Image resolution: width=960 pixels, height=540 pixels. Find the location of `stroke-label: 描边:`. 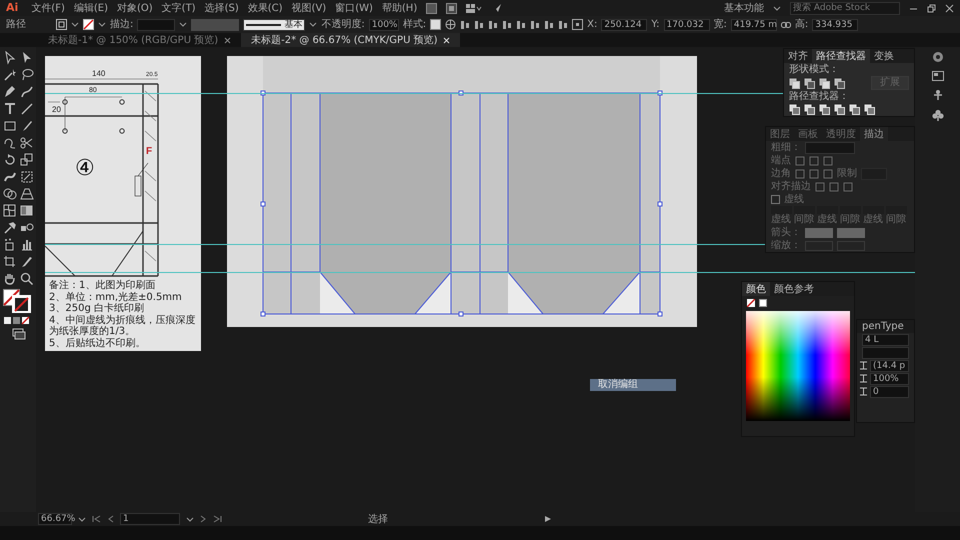

stroke-label: 描边: is located at coordinates (122, 25).